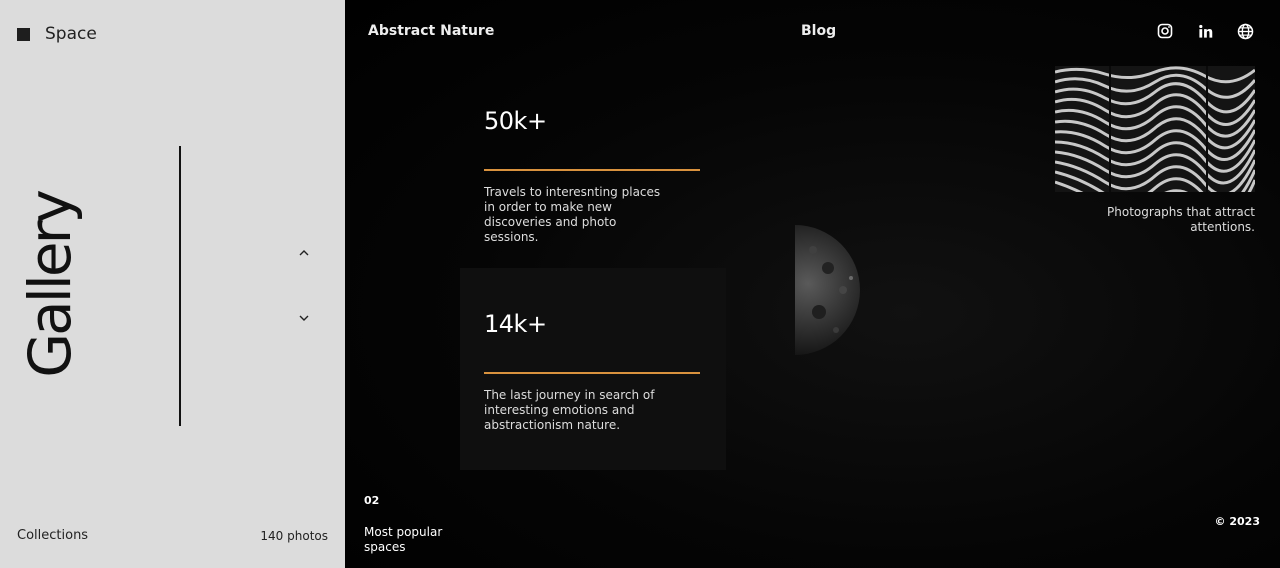  I want to click on nav-abstract-nature: Abstract Nature, so click(431, 31).